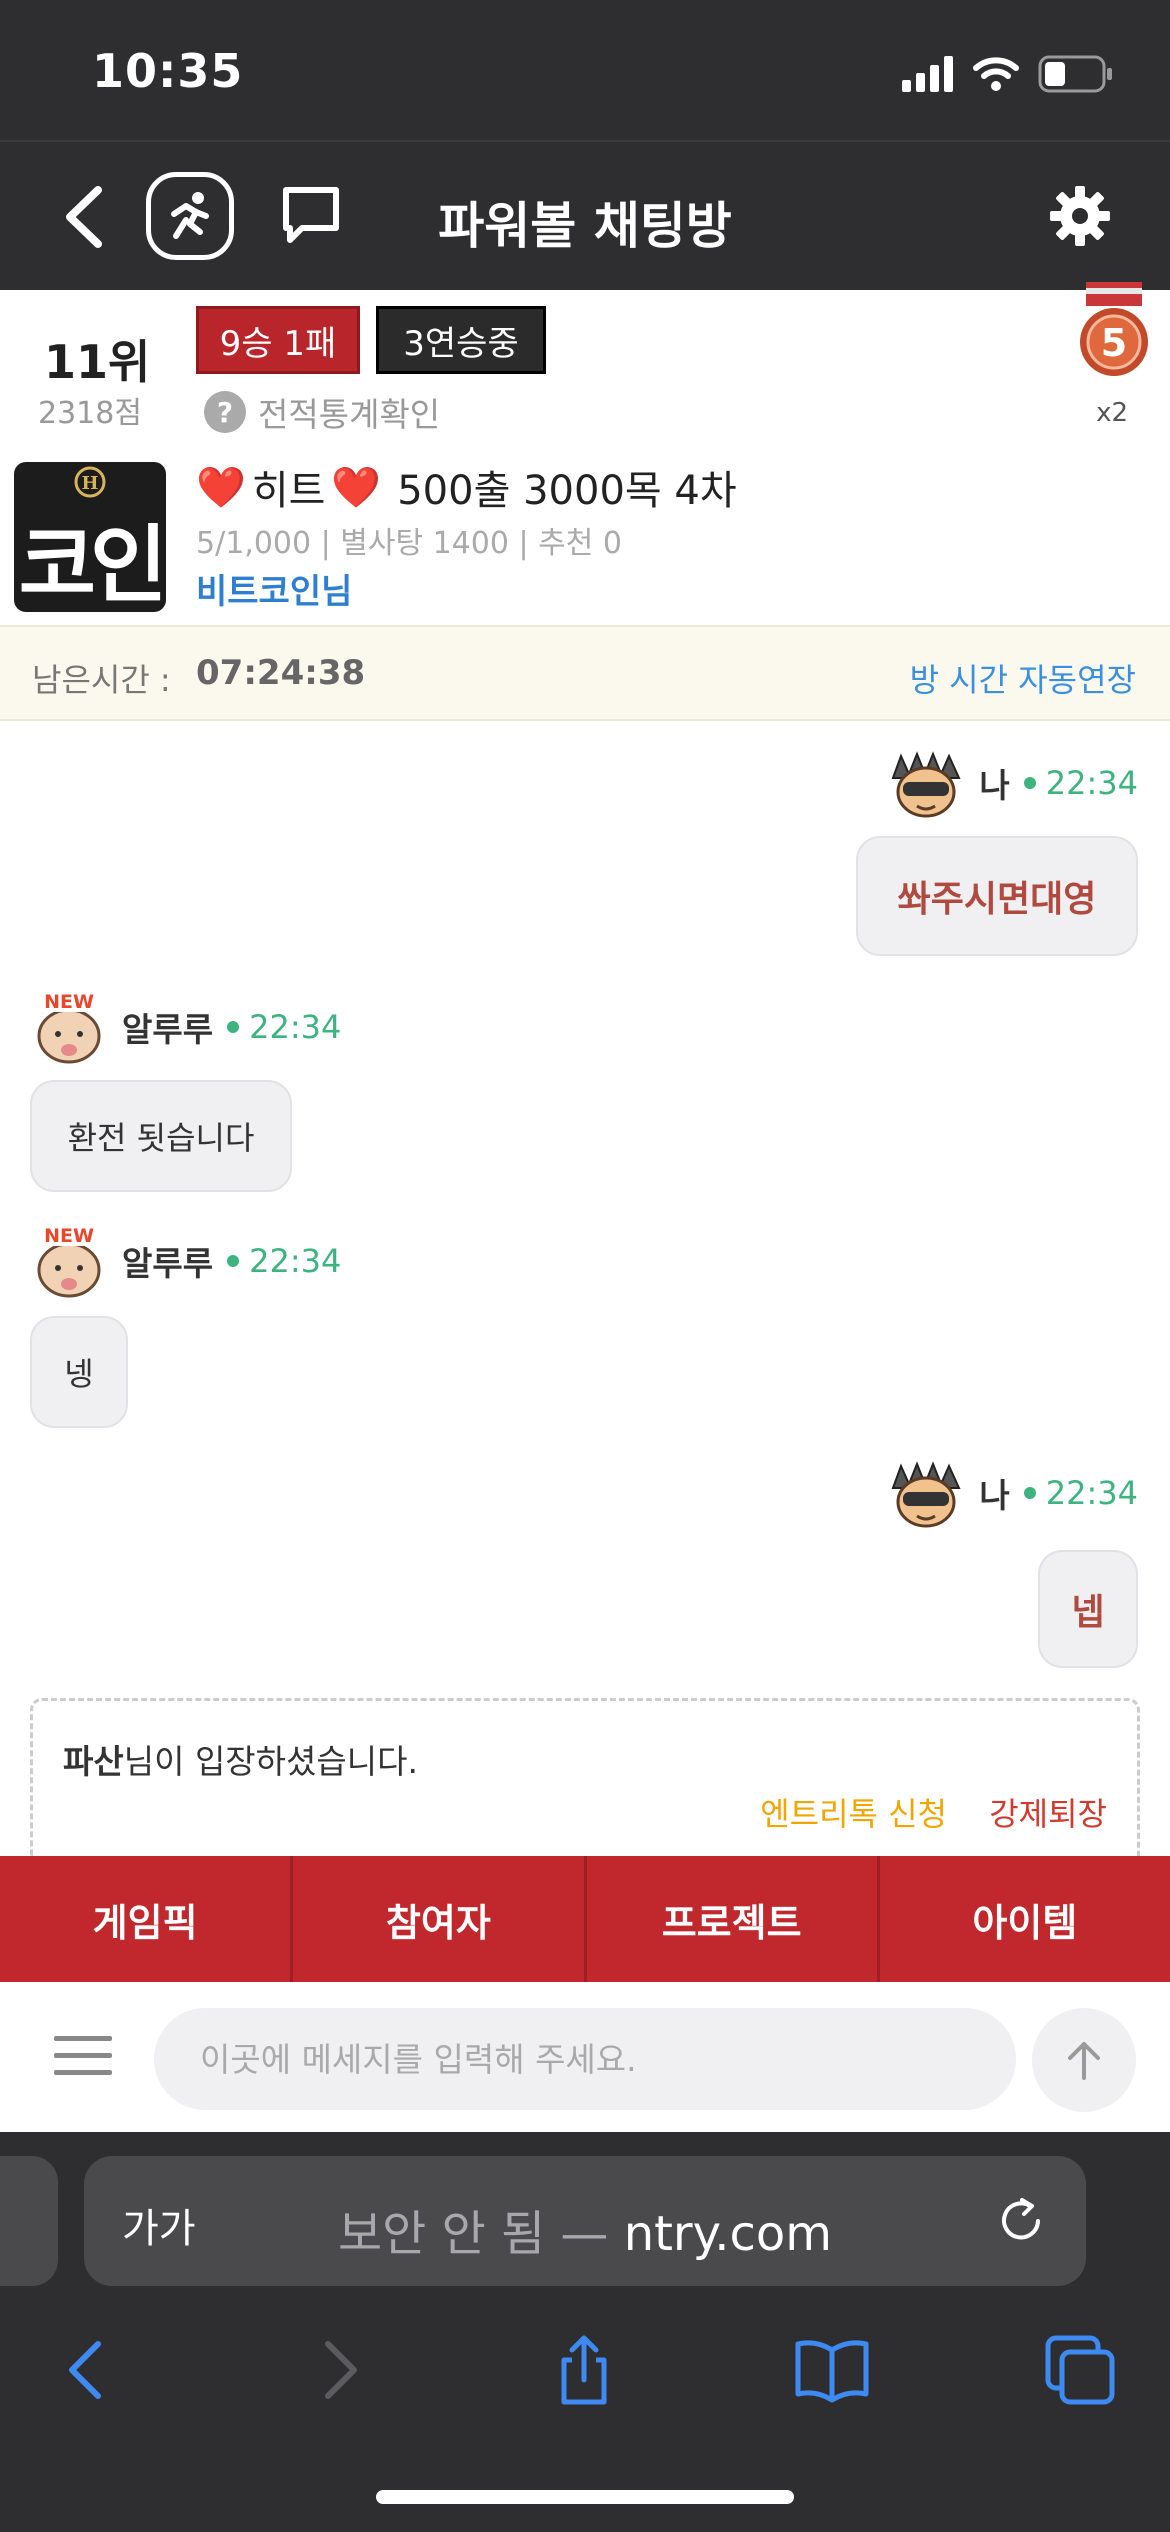 The width and height of the screenshot is (1170, 2532). What do you see at coordinates (1088, 1609) in the screenshot?
I see `message-bubble: 넵` at bounding box center [1088, 1609].